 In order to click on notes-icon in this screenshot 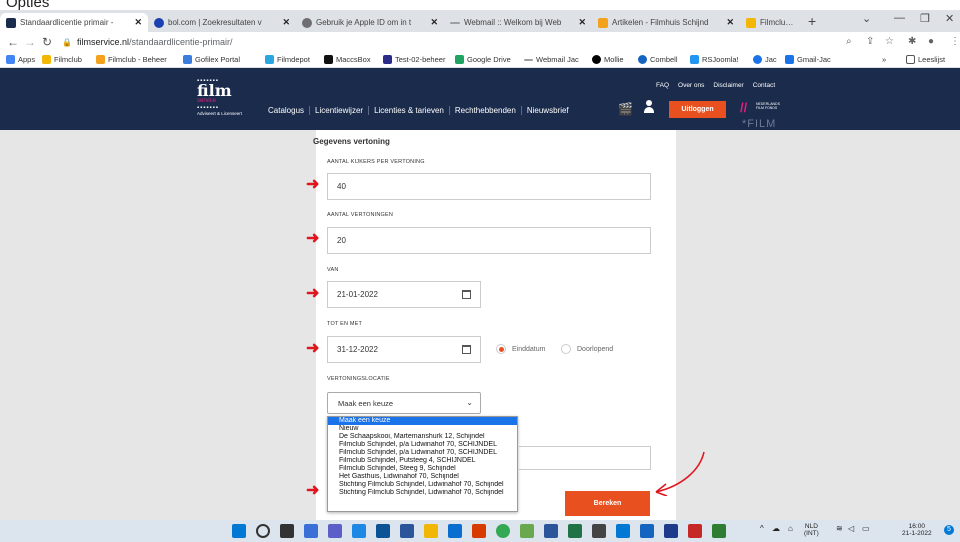, I will do `click(407, 531)`.